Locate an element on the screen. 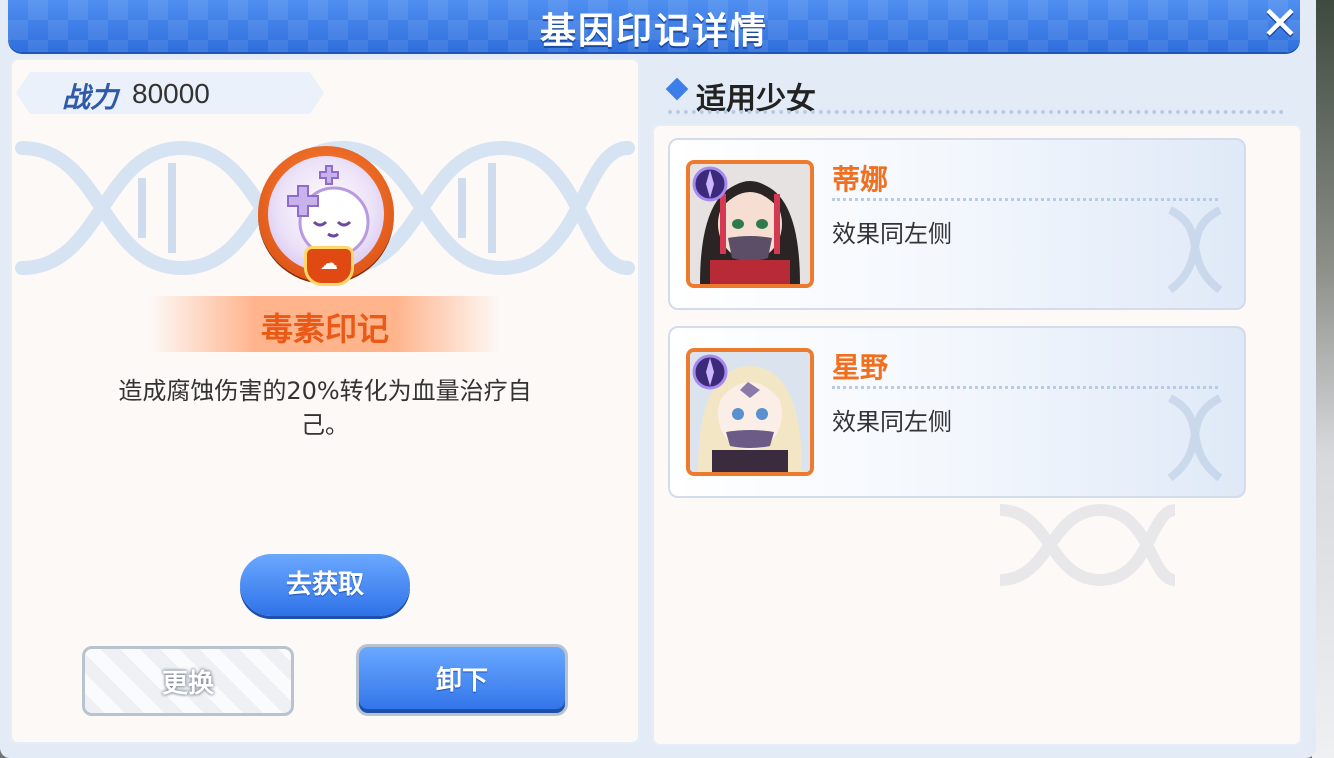  imprint-name: 毒素印记 is located at coordinates (324, 329).